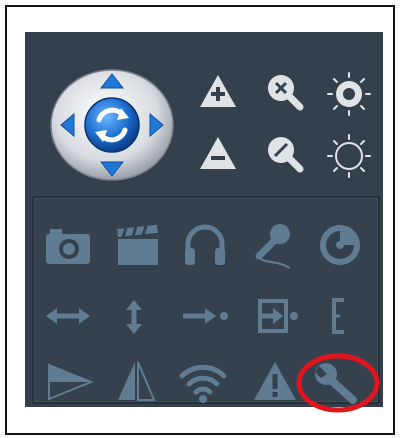  I want to click on triangle-right-icon, so click(70, 382).